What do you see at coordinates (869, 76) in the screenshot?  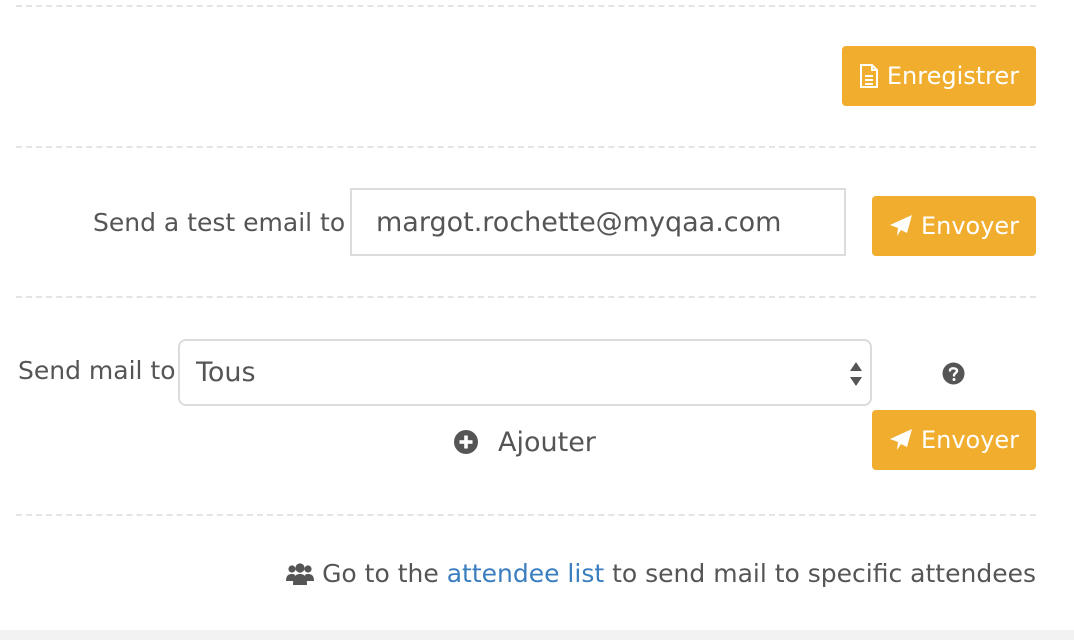 I see `document-icon` at bounding box center [869, 76].